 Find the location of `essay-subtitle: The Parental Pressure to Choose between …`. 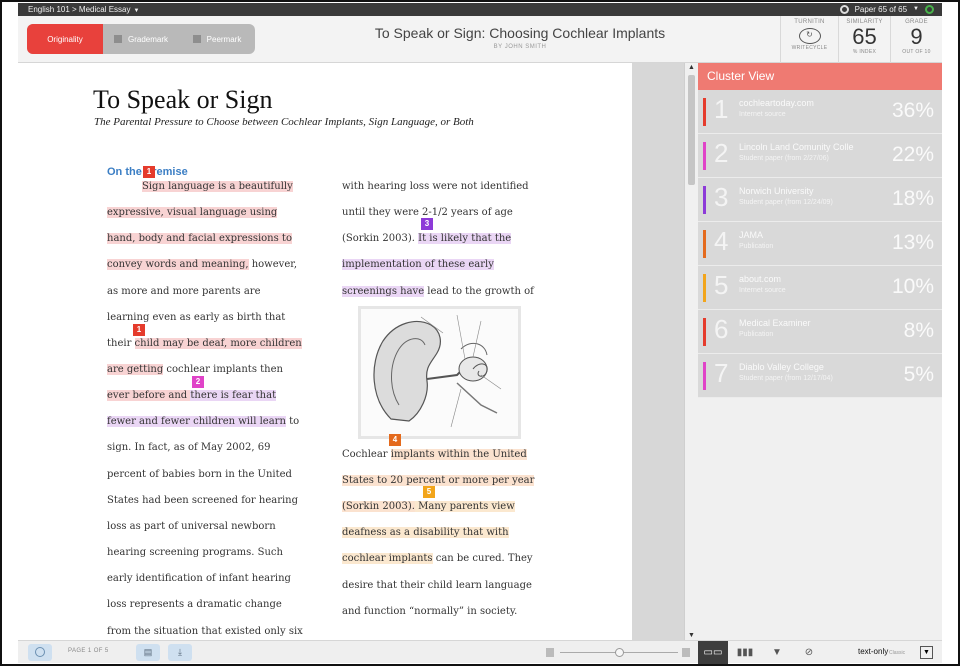

essay-subtitle: The Parental Pressure to Choose between … is located at coordinates (284, 122).